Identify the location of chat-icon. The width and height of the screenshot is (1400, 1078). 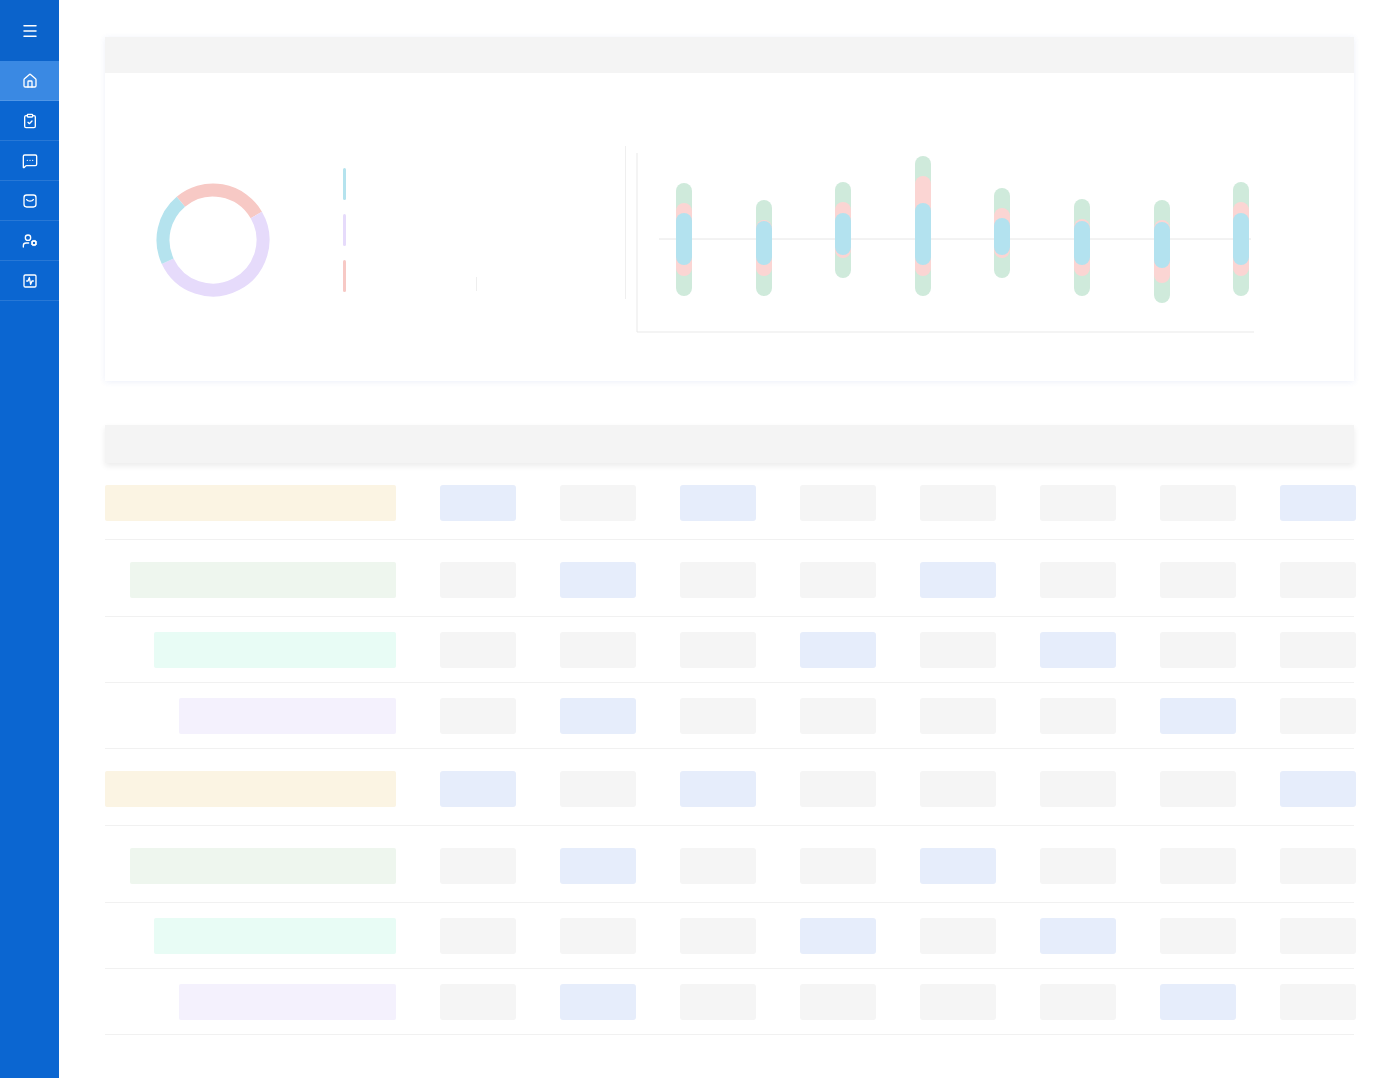
(29, 160).